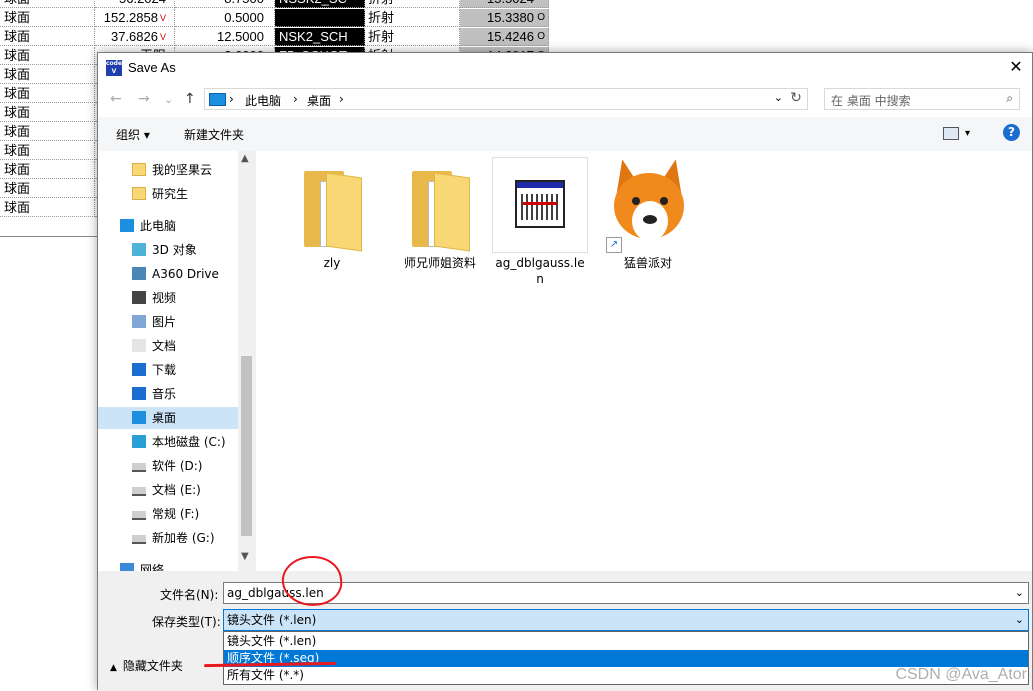  Describe the element at coordinates (214, 134) in the screenshot. I see `new-folder-button: 新建文件夹` at that location.